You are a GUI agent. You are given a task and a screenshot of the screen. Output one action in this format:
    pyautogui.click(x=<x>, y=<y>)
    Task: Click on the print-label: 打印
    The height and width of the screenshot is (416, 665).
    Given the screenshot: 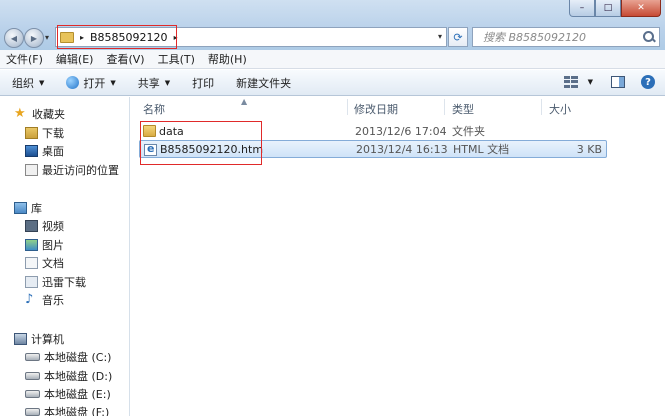 What is the action you would take?
    pyautogui.click(x=203, y=83)
    